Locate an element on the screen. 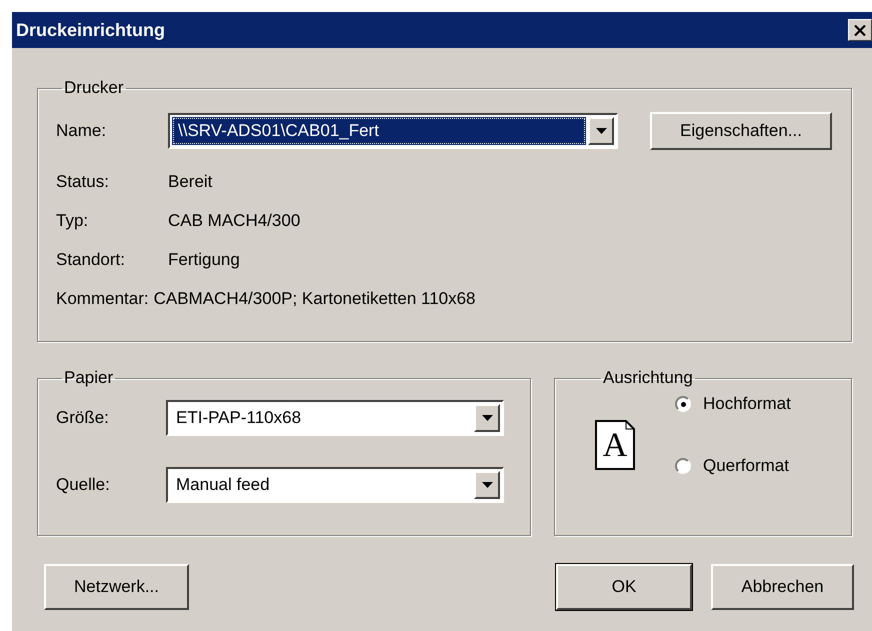 The image size is (872, 631). detail-value: CAB MACH4/300 is located at coordinates (234, 221).